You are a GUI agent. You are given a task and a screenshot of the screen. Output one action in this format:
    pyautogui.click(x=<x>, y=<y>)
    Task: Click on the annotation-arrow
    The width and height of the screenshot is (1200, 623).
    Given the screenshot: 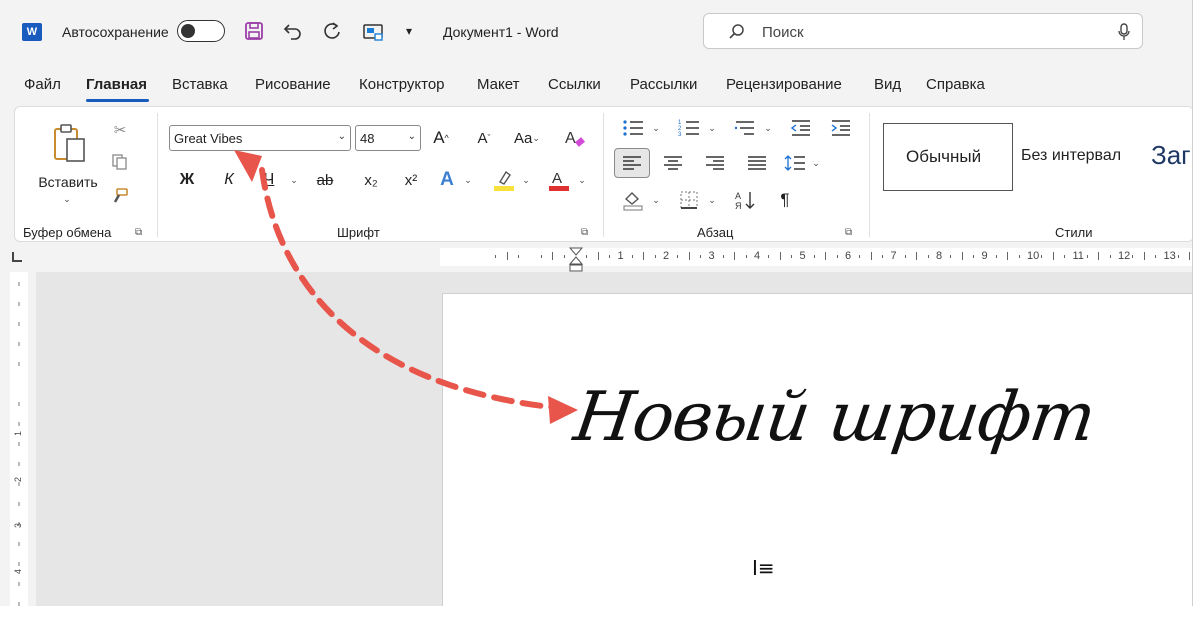 What is the action you would take?
    pyautogui.click(x=406, y=287)
    